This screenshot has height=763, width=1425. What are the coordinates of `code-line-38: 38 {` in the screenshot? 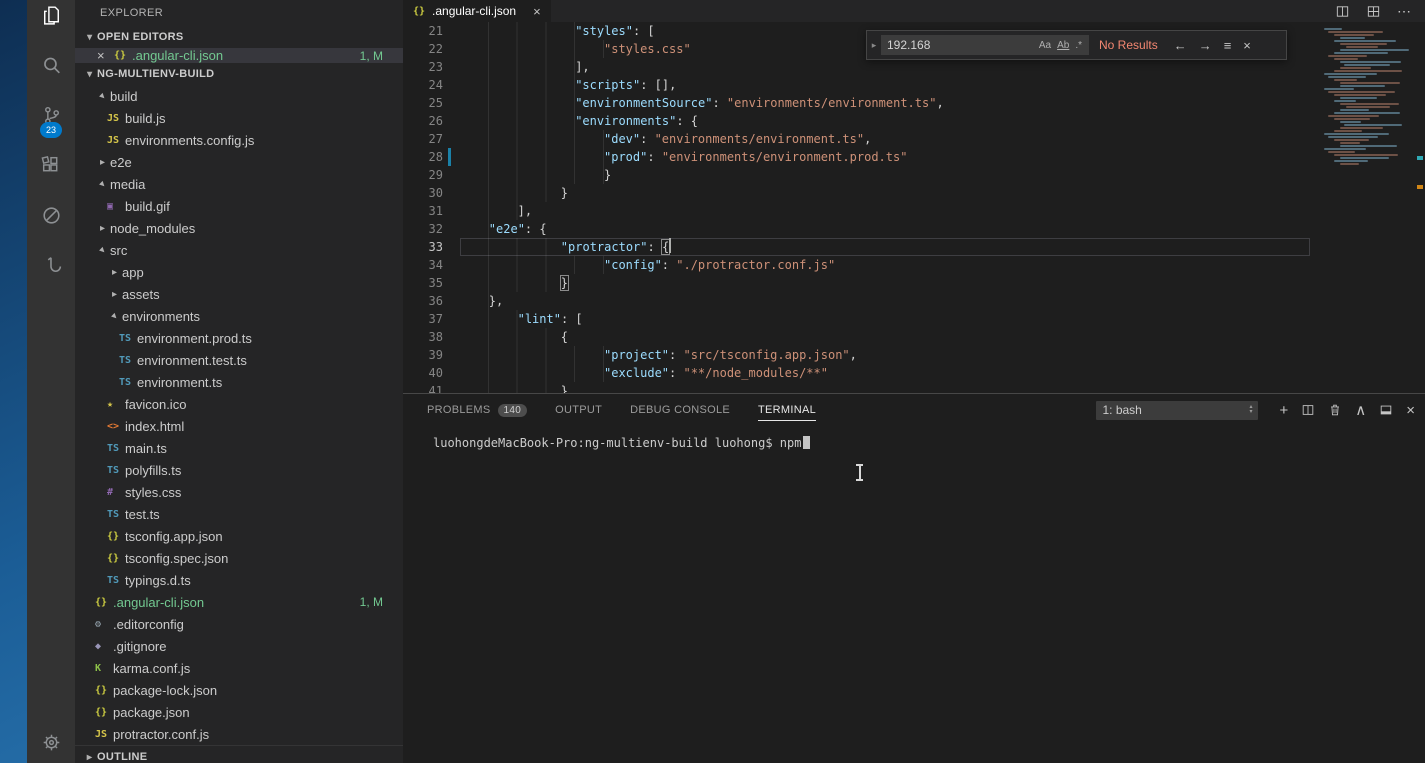 It's located at (856, 337).